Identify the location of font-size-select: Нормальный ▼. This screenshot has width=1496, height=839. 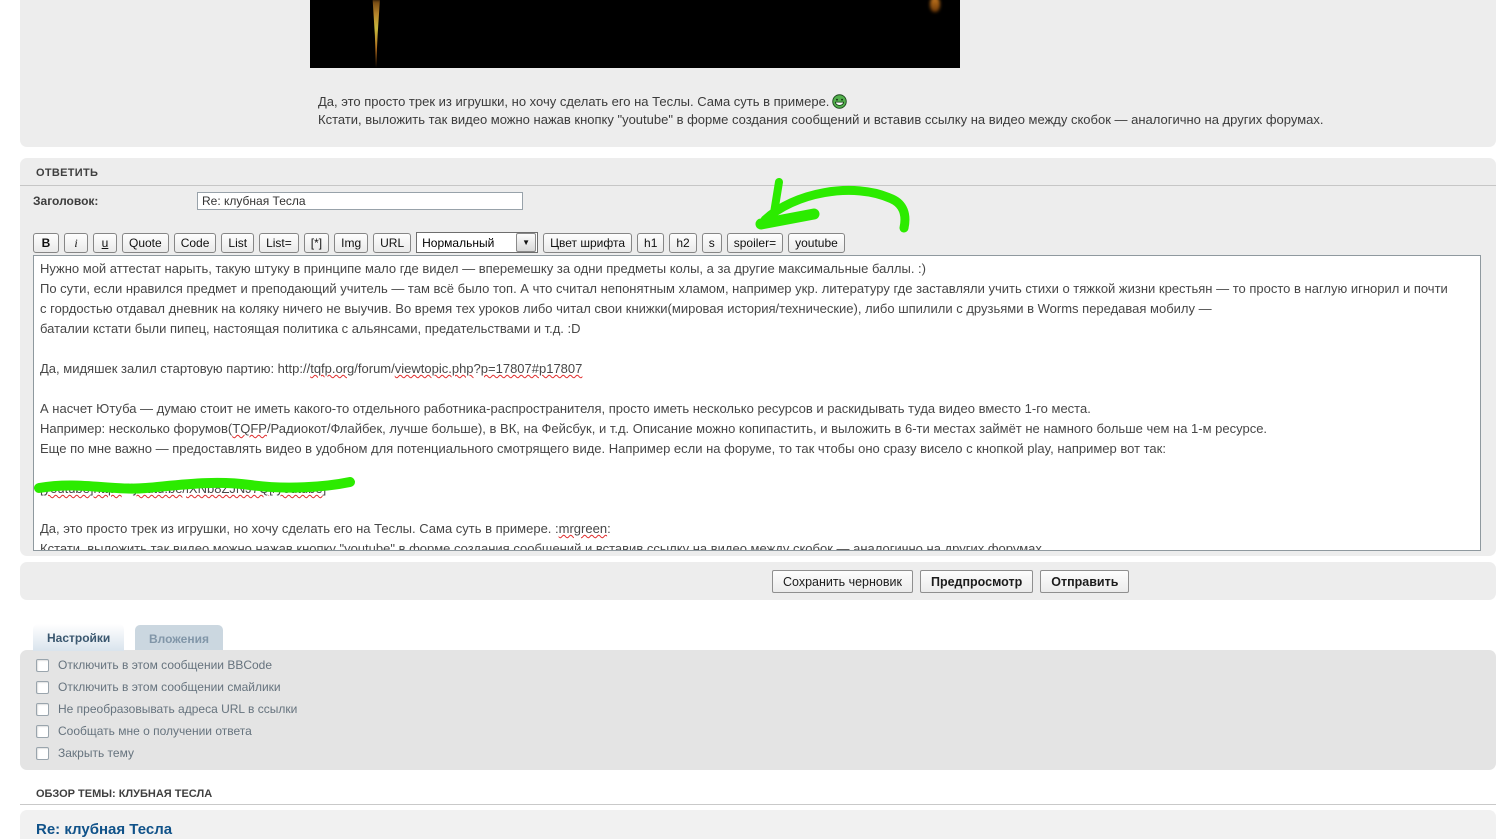
(477, 242).